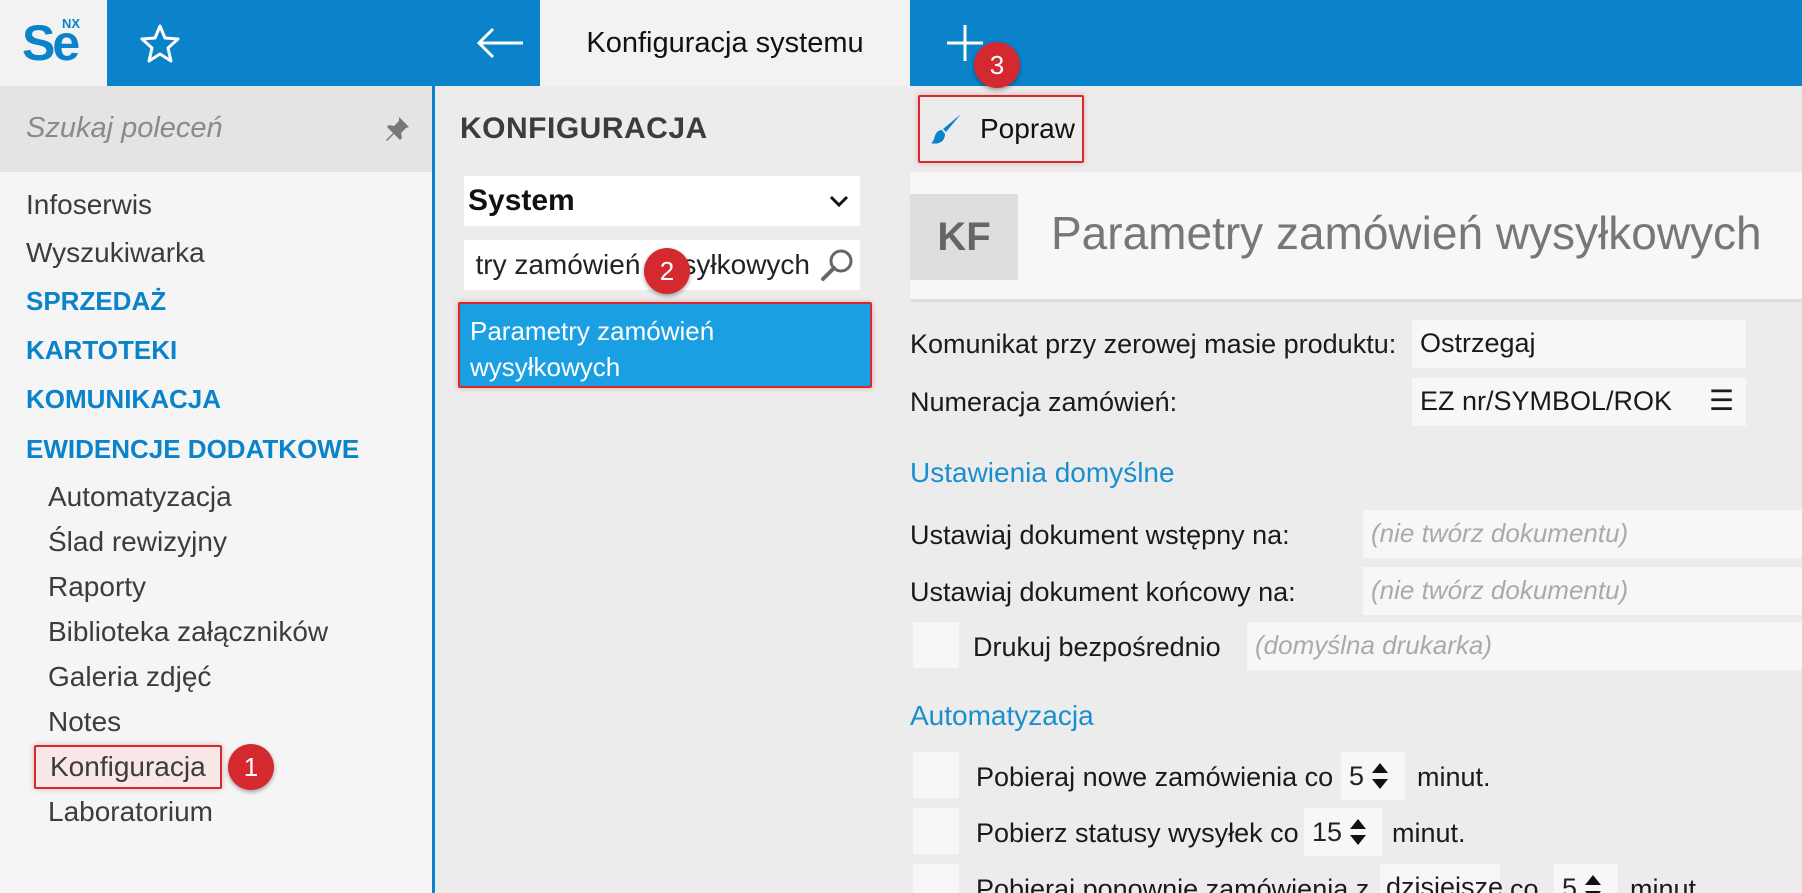  Describe the element at coordinates (997, 65) in the screenshot. I see `callout-badge-3: 3` at that location.